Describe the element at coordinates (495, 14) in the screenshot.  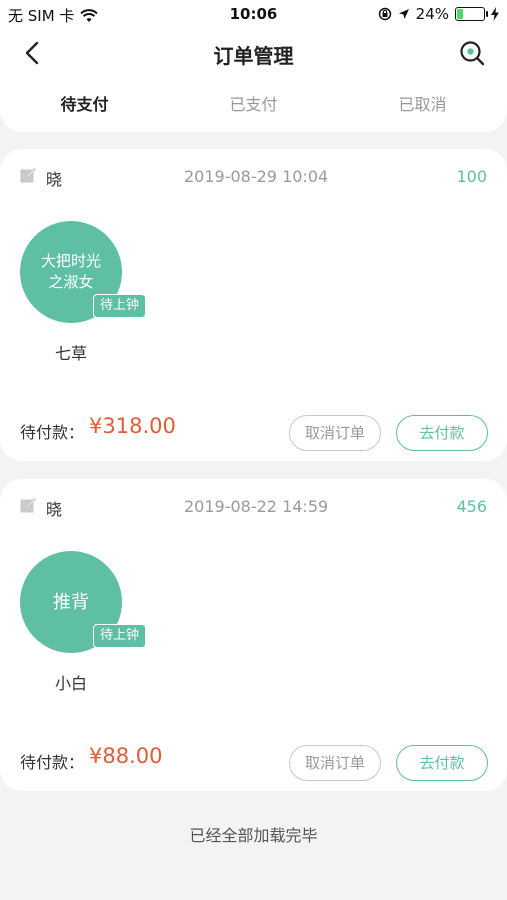
I see `charging-bolt-icon` at that location.